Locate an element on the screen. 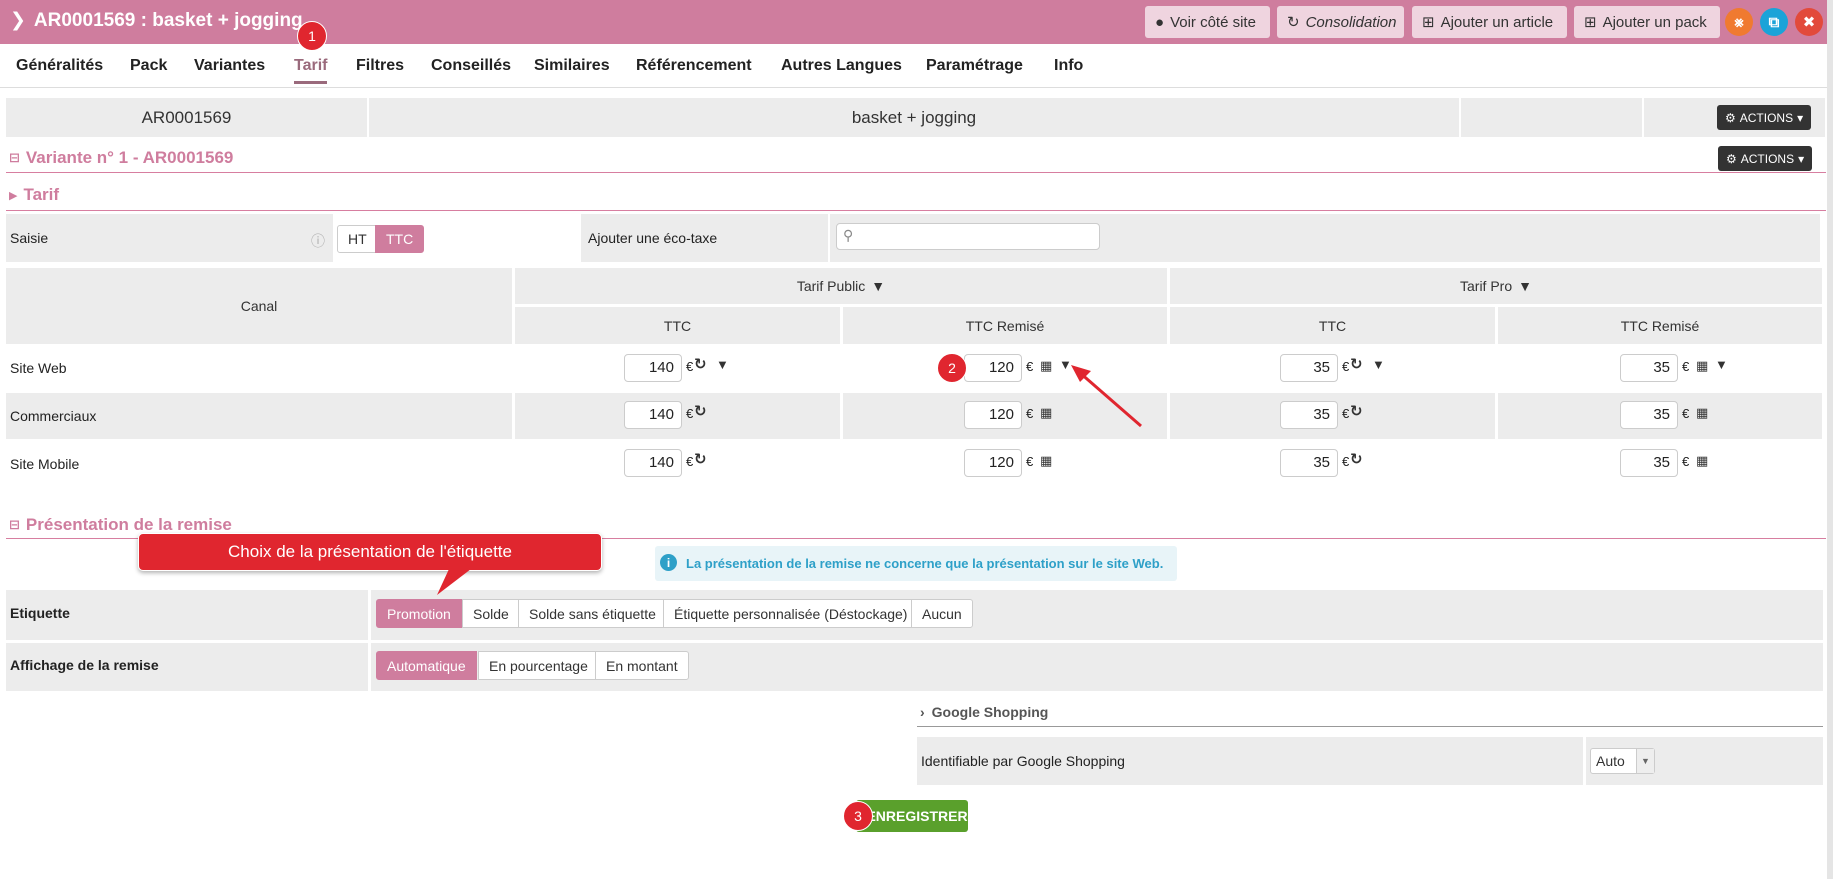  tab-info: Info is located at coordinates (1068, 66).